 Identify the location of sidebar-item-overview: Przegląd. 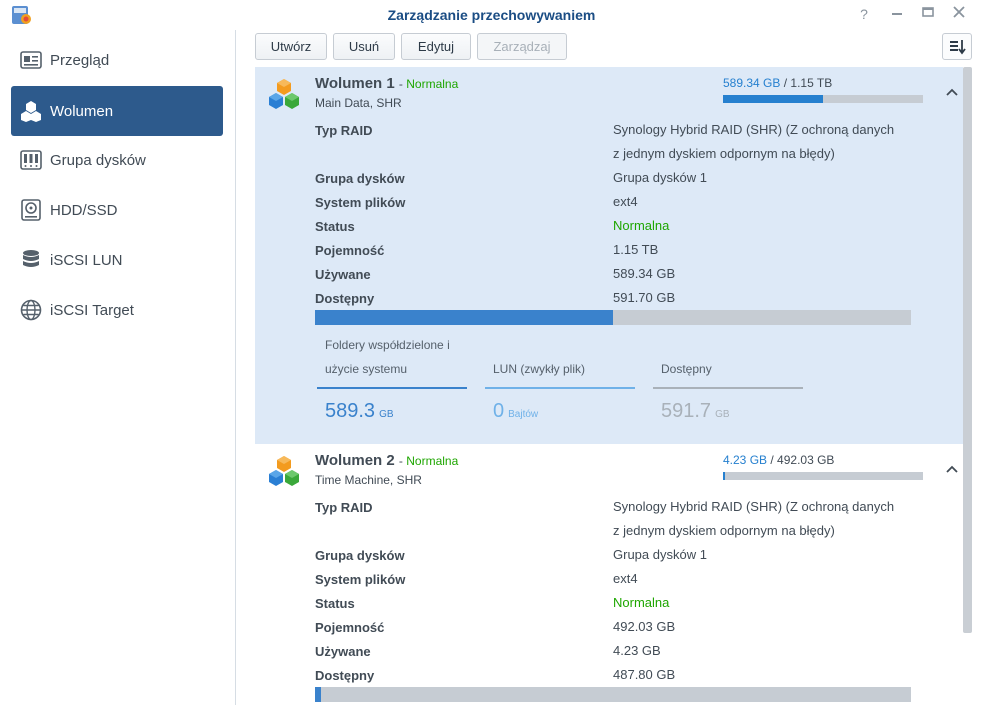
(117, 60).